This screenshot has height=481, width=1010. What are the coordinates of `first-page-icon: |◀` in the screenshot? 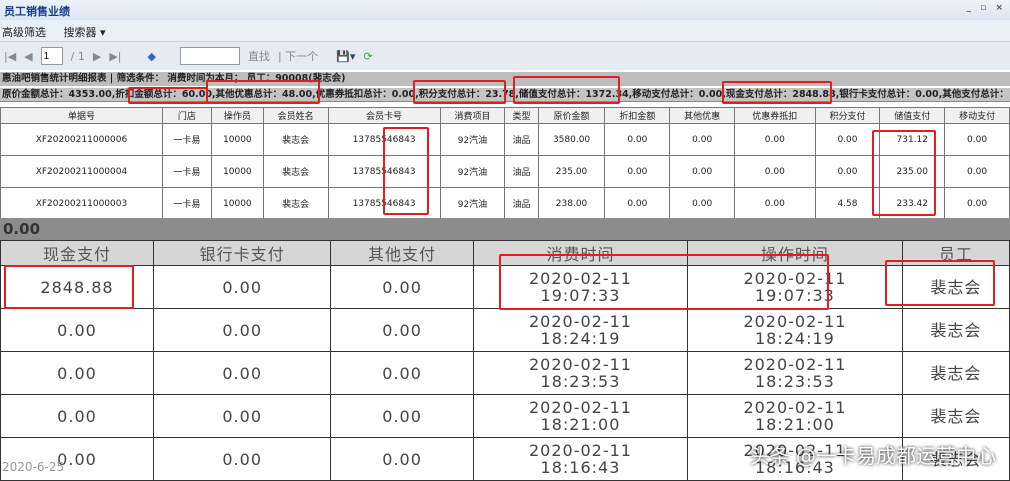 It's located at (10, 56).